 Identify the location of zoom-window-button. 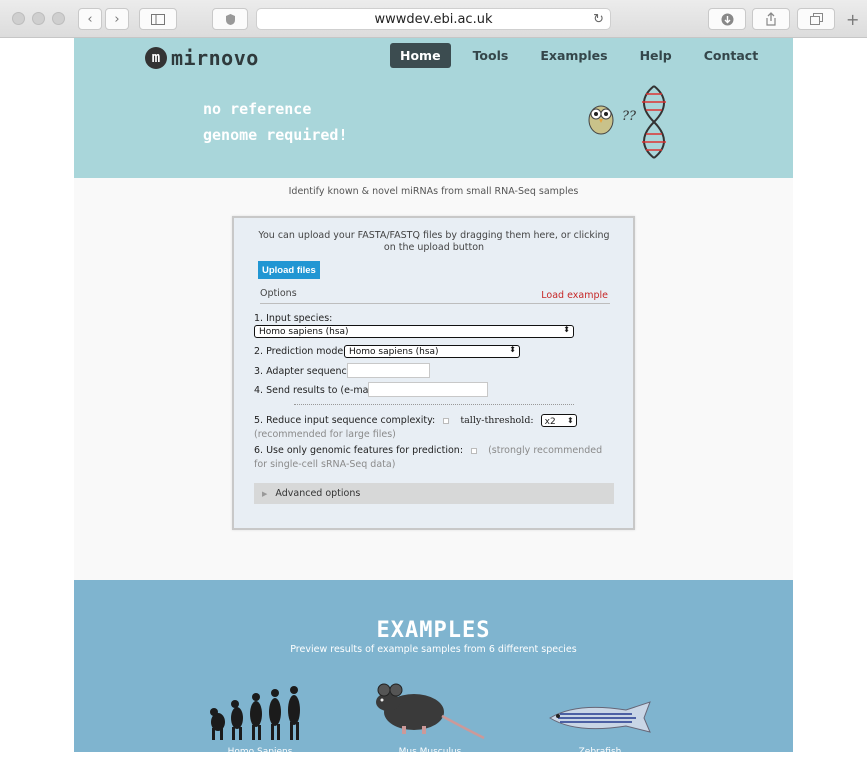
(58, 18).